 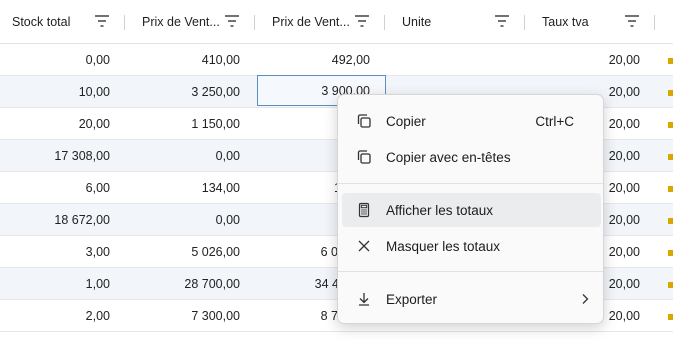 What do you see at coordinates (440, 210) in the screenshot?
I see `menu-item-label: Afficher les totaux` at bounding box center [440, 210].